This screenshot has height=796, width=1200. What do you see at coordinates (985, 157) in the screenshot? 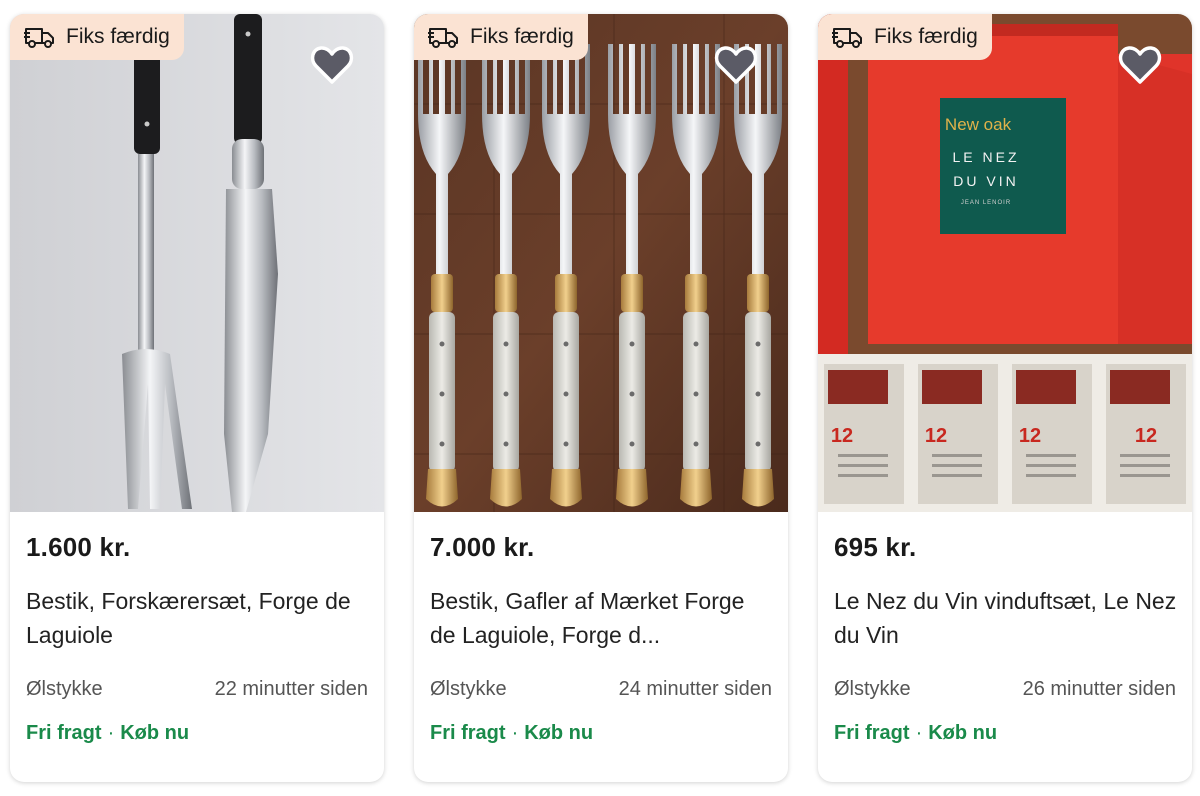
I see `kit-brand-line2: LE NEZ` at bounding box center [985, 157].